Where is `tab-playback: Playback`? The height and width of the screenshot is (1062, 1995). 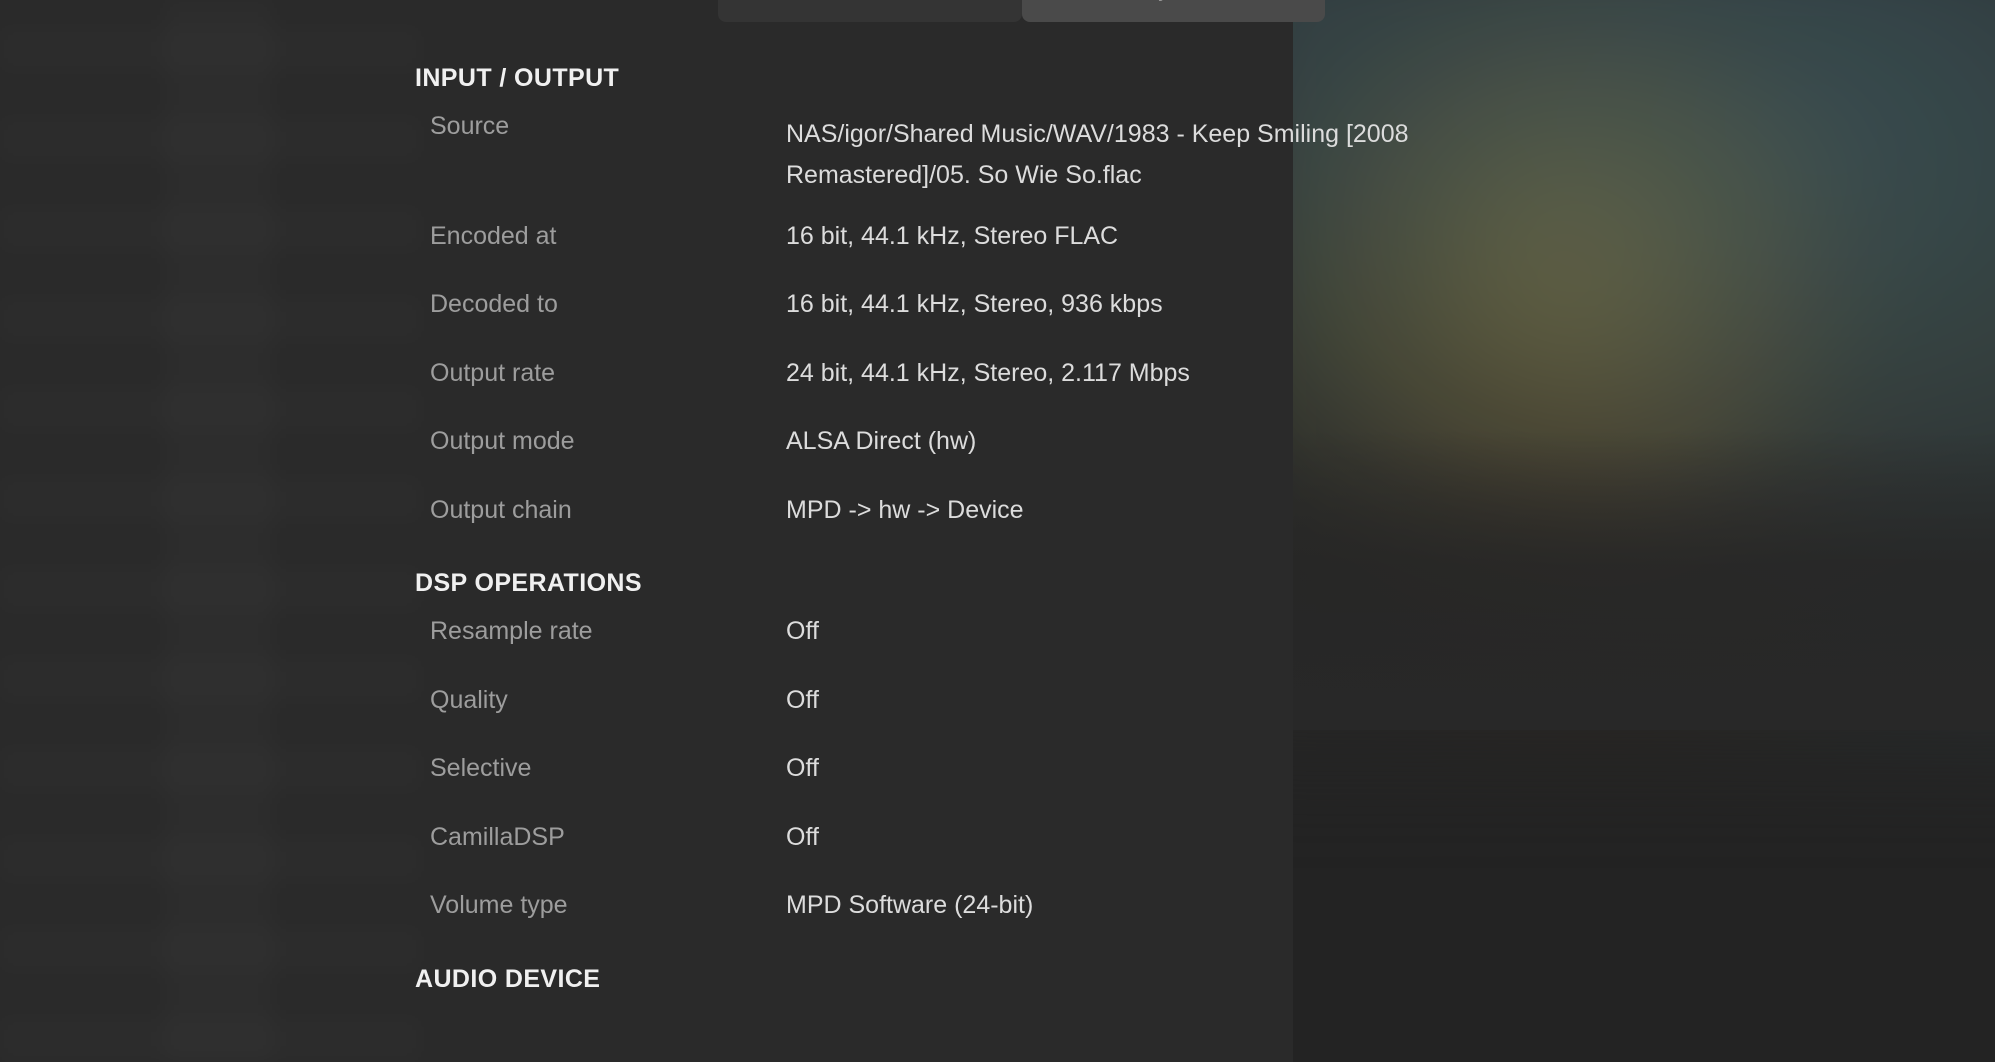
tab-playback: Playback is located at coordinates (1173, 11).